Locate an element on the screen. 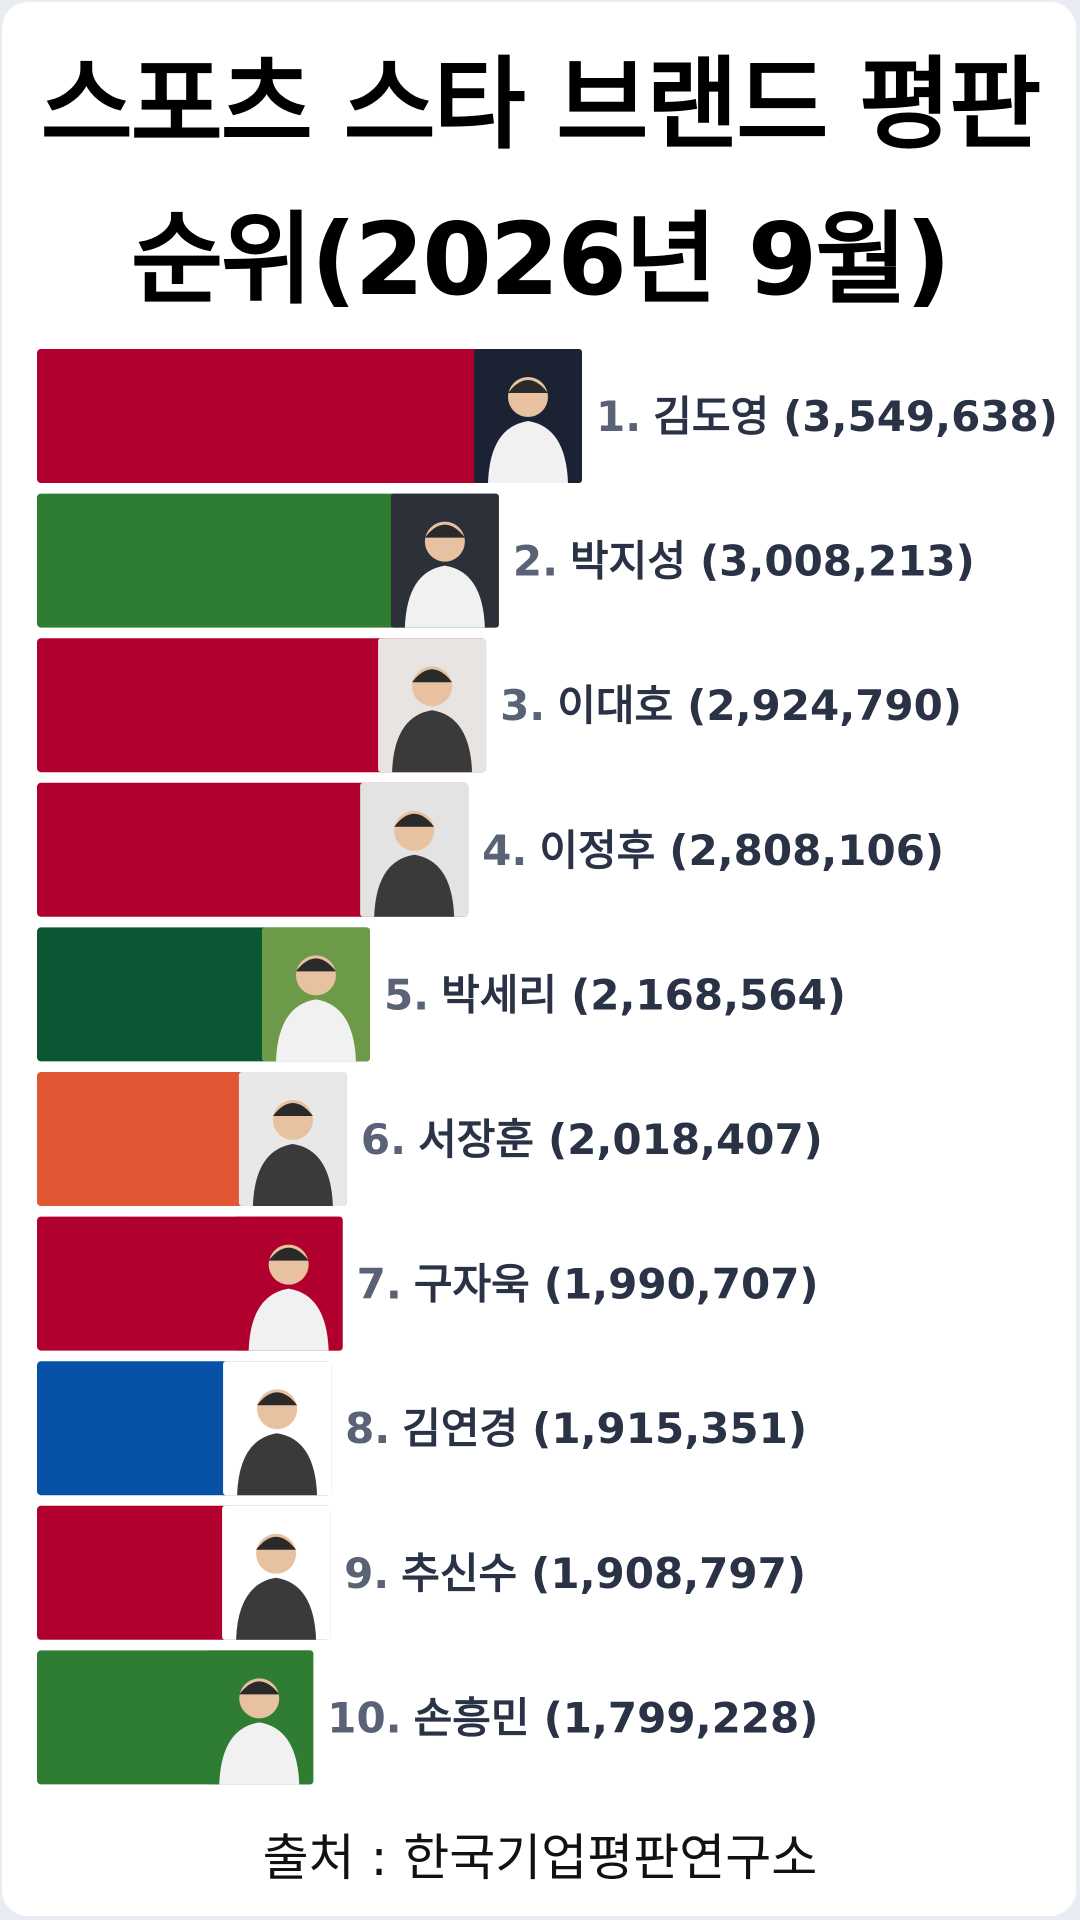 This screenshot has height=1920, width=1080. bar-group: 7. 구자욱 (1,990,707) is located at coordinates (428, 1283).